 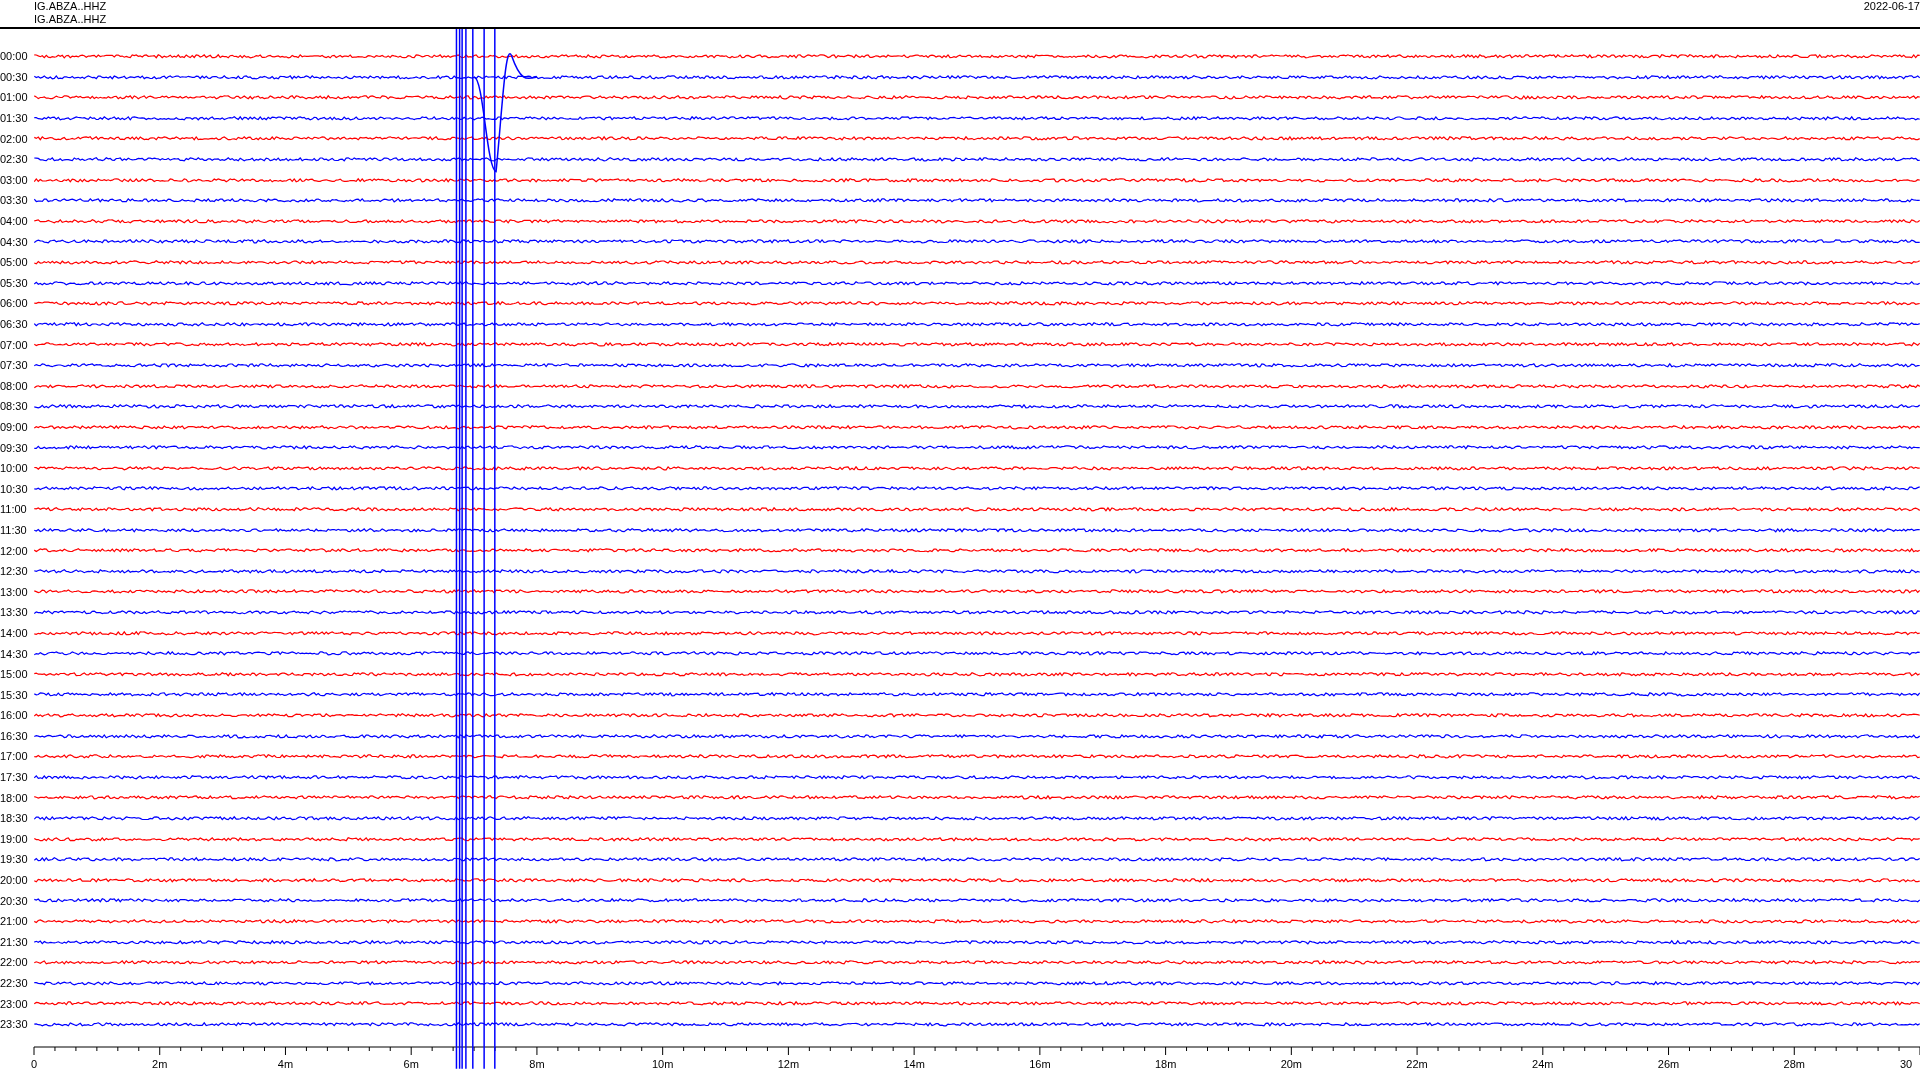 I want to click on time-label: 02:30, so click(x=14, y=159).